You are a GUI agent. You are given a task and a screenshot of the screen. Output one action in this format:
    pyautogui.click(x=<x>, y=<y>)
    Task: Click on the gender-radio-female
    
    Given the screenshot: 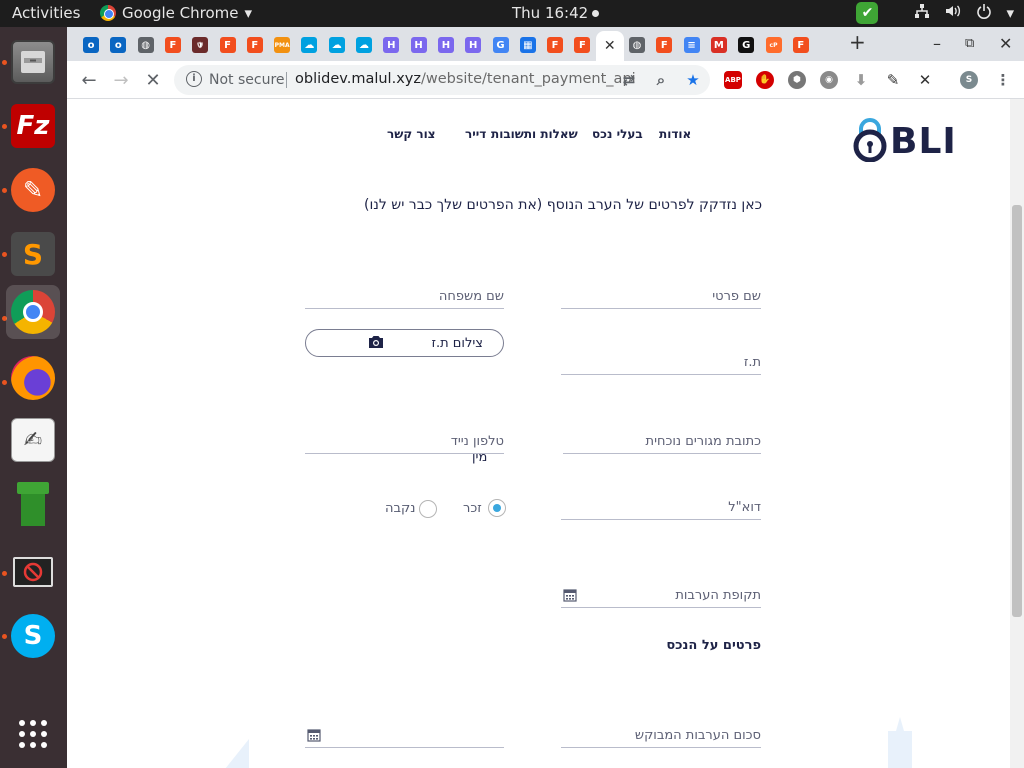 What is the action you would take?
    pyautogui.click(x=428, y=509)
    